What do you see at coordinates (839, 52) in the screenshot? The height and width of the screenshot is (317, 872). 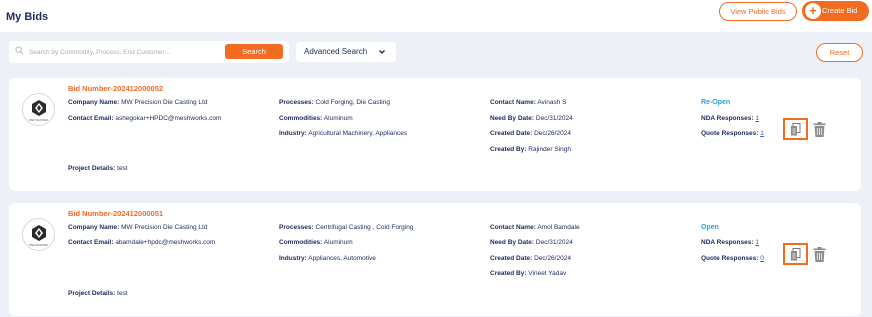 I see `reset-button: Reset` at bounding box center [839, 52].